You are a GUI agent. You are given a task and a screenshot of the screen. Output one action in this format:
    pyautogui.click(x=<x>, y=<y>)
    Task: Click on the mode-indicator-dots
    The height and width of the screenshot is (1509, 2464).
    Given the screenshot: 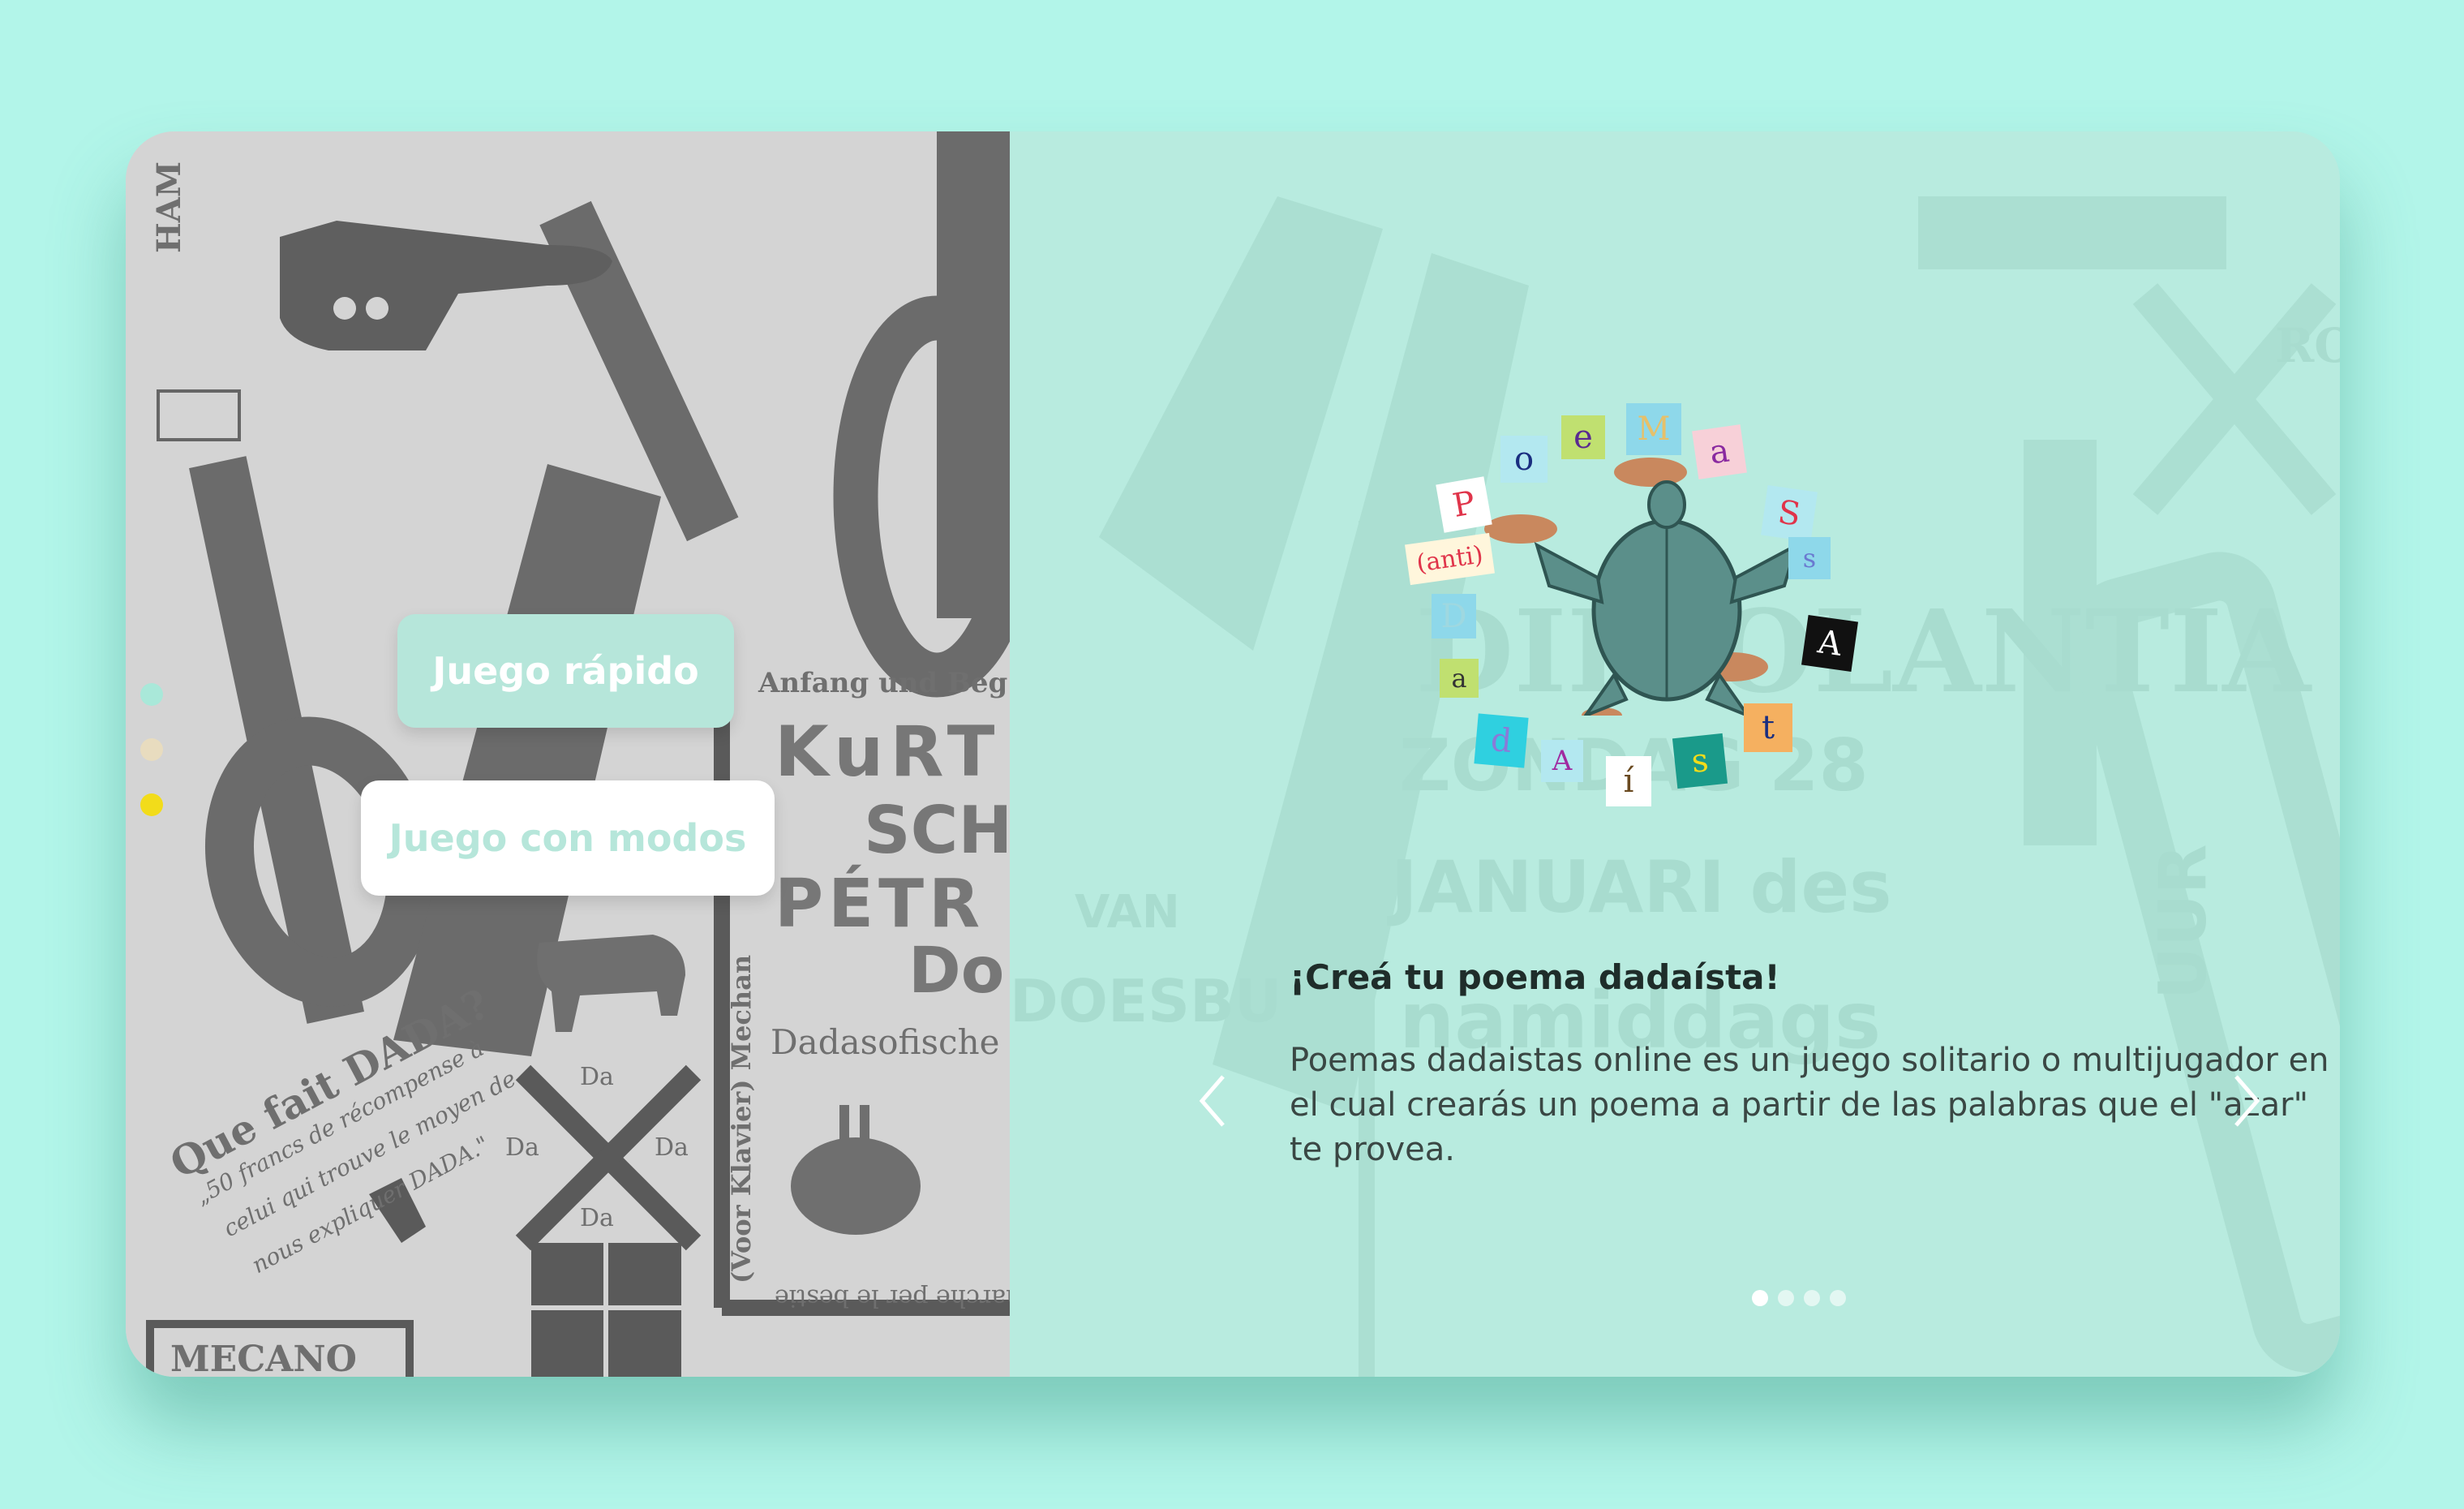 What is the action you would take?
    pyautogui.click(x=151, y=766)
    